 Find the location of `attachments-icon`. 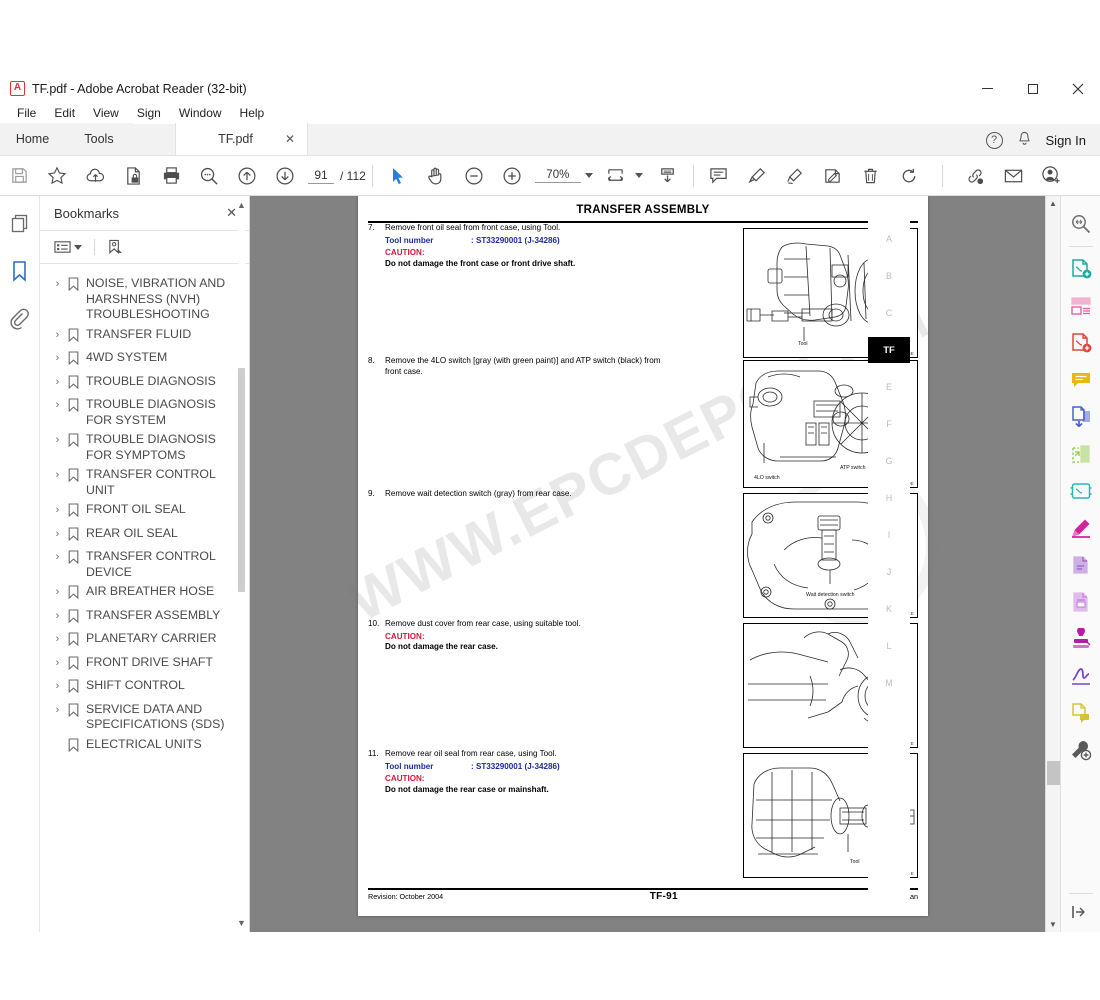

attachments-icon is located at coordinates (20, 319).